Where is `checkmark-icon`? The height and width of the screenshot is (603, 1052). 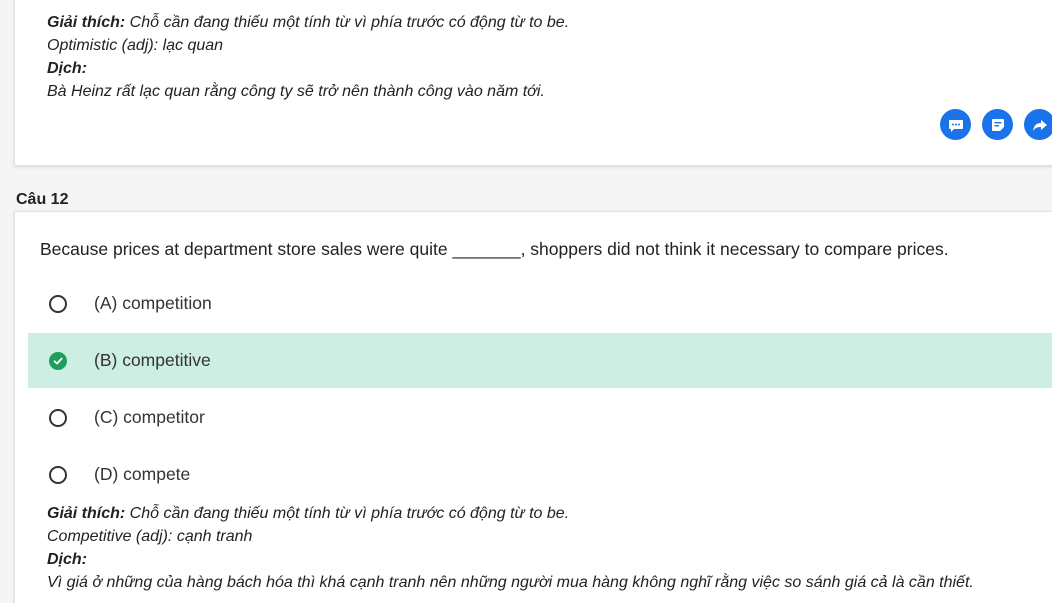 checkmark-icon is located at coordinates (58, 360).